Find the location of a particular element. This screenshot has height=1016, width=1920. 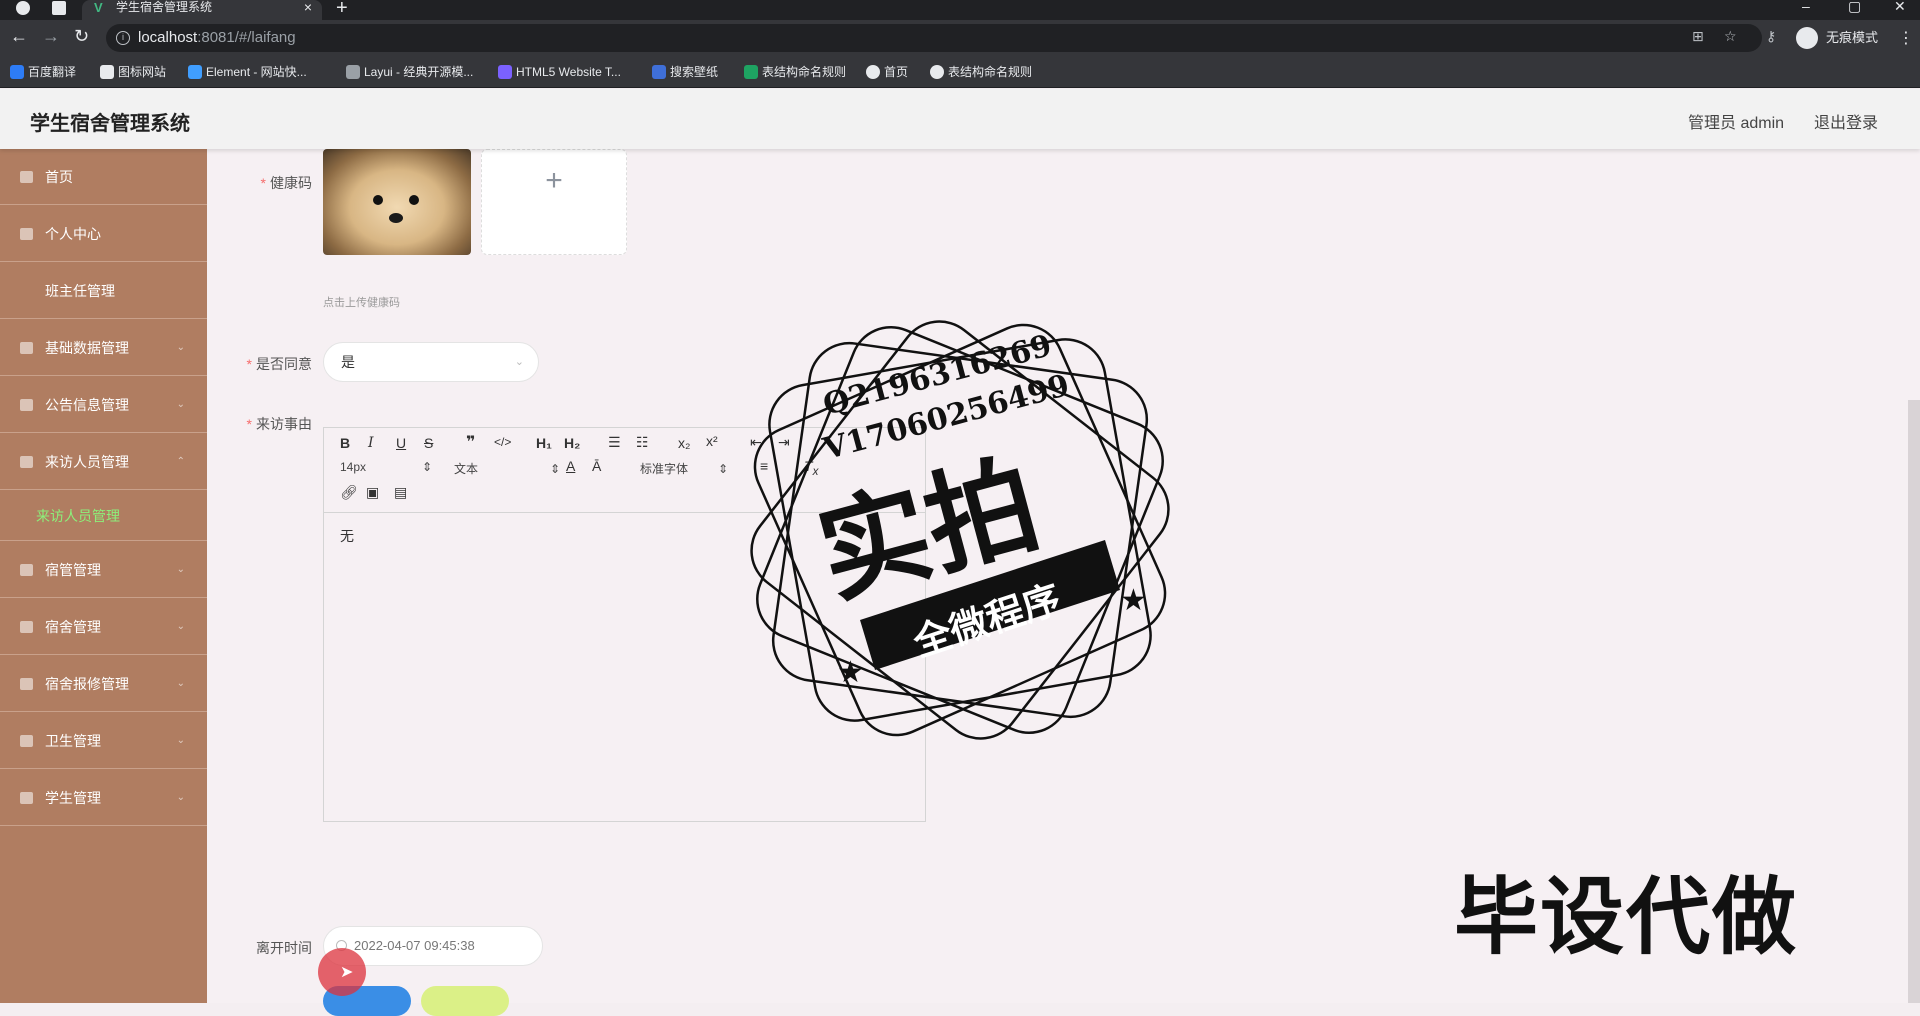

wrench-icon is located at coordinates (26, 684).